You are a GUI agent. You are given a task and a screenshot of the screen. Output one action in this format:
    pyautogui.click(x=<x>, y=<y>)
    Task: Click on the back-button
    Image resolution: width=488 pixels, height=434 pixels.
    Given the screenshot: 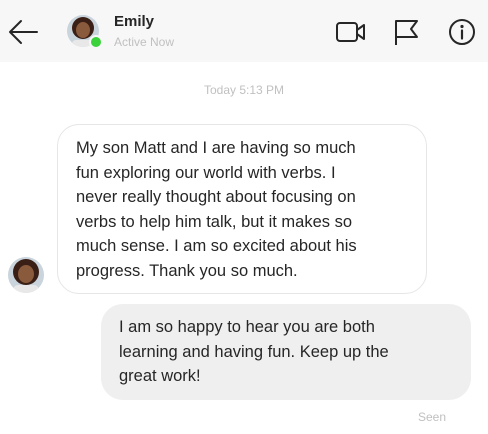 What is the action you would take?
    pyautogui.click(x=23, y=32)
    